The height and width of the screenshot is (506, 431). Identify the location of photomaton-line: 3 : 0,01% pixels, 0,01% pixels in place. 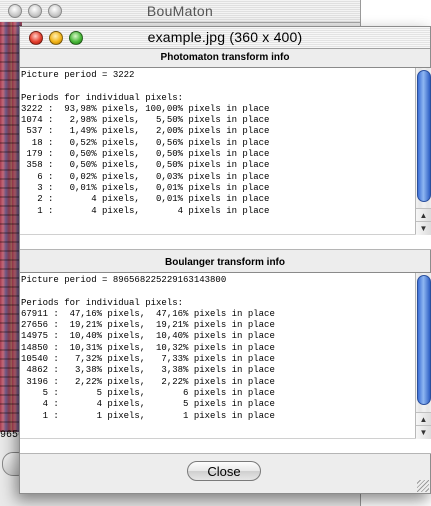
(145, 187).